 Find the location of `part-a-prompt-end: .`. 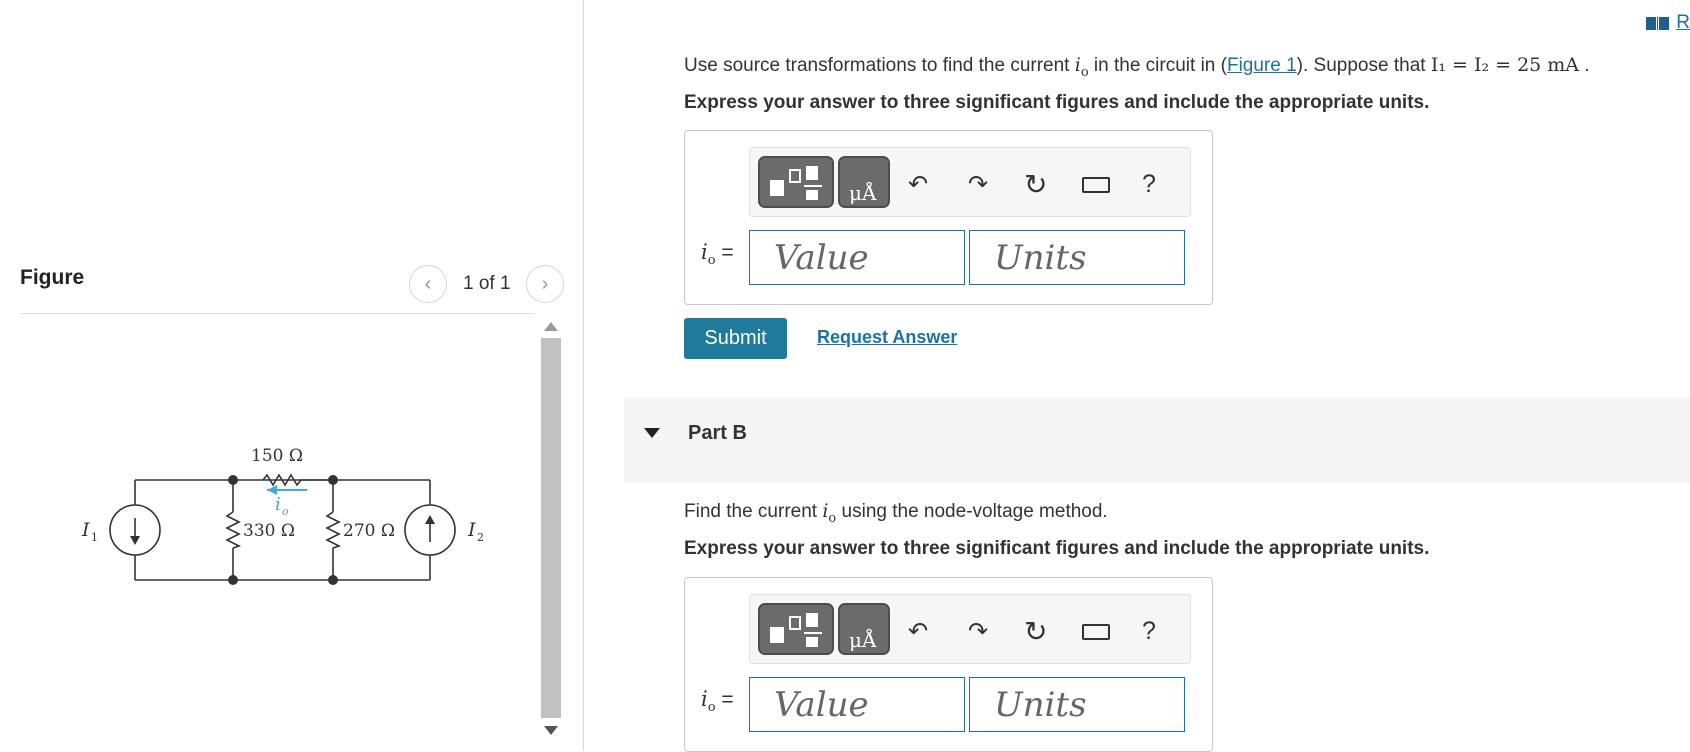

part-a-prompt-end: . is located at coordinates (1584, 65).